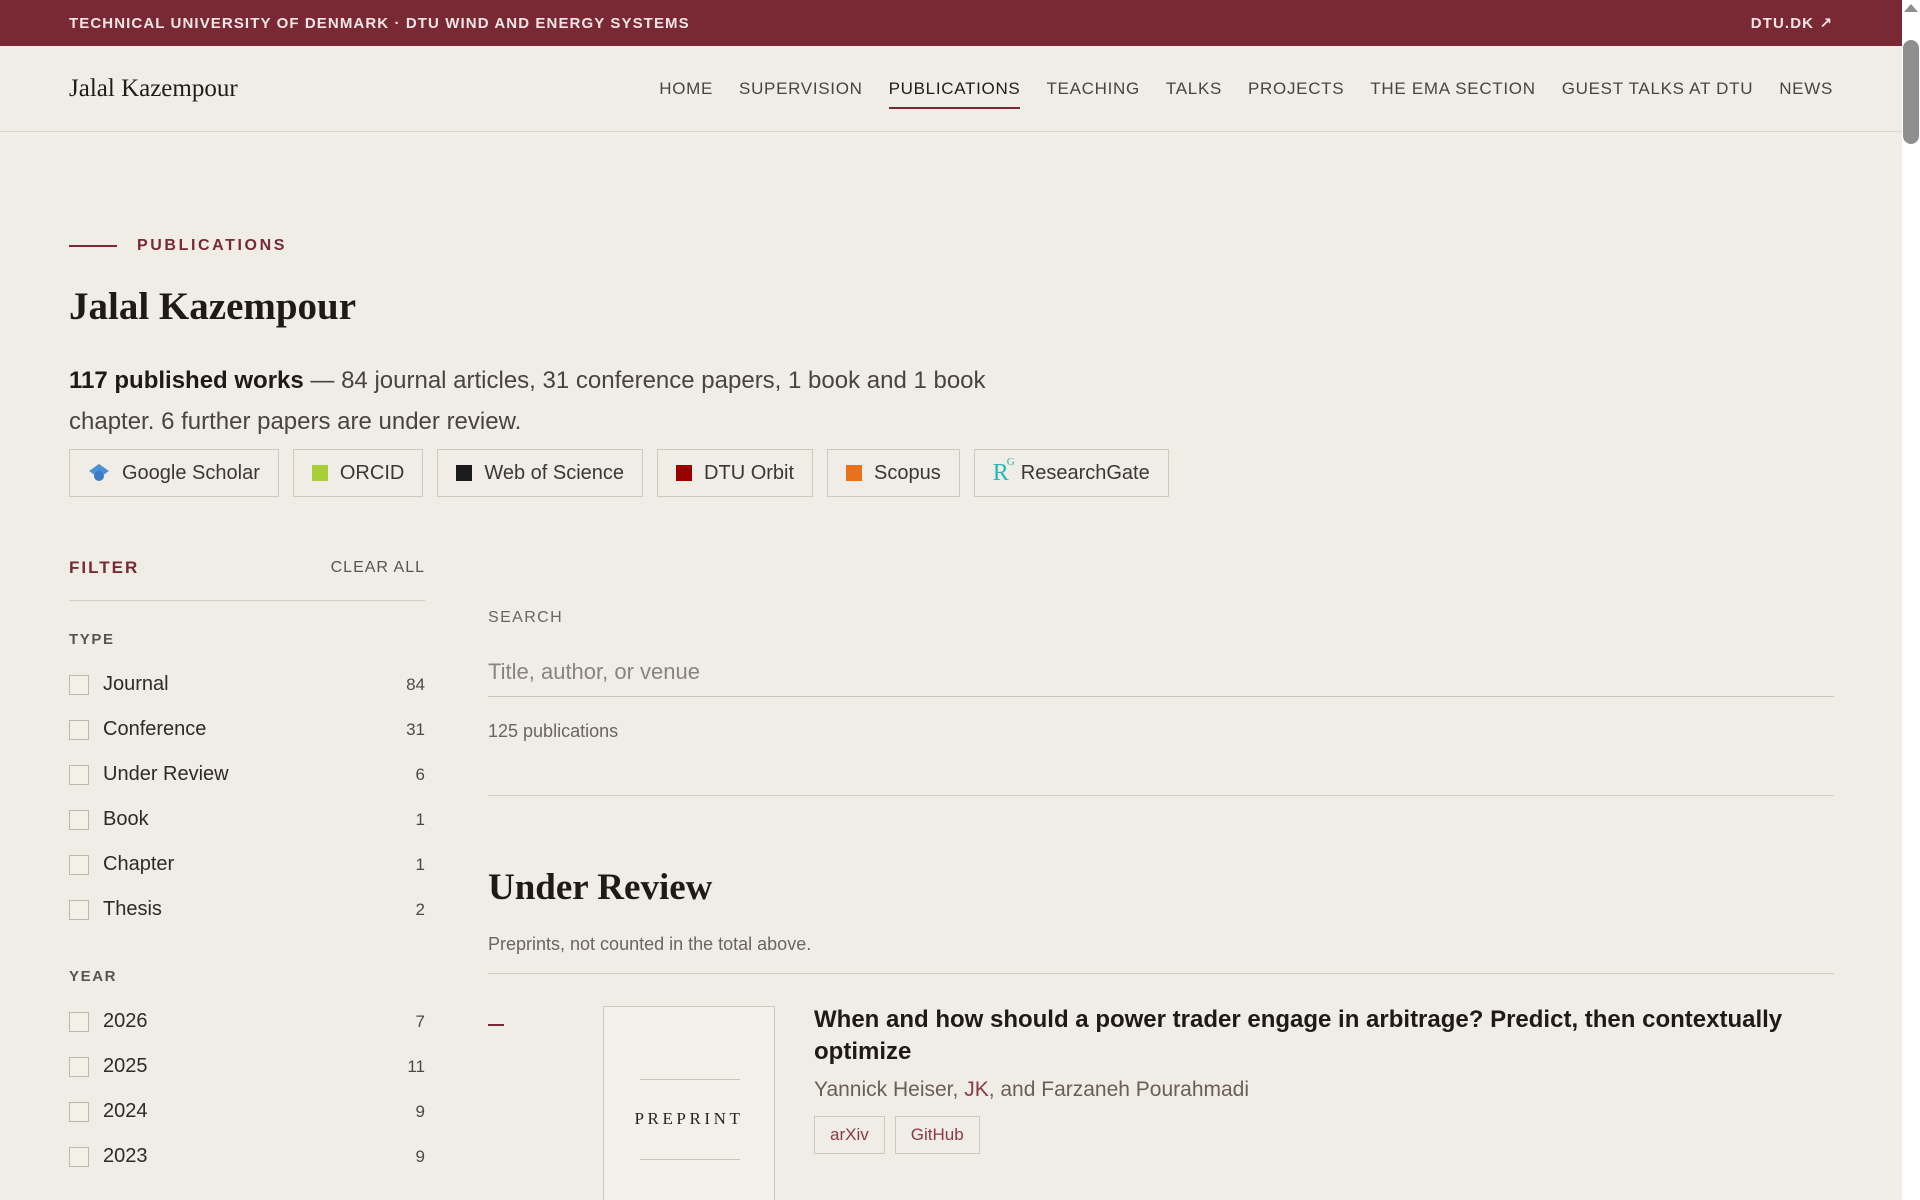 The height and width of the screenshot is (1200, 1920). I want to click on eyebrow-label: PUBLICATIONS, so click(212, 245).